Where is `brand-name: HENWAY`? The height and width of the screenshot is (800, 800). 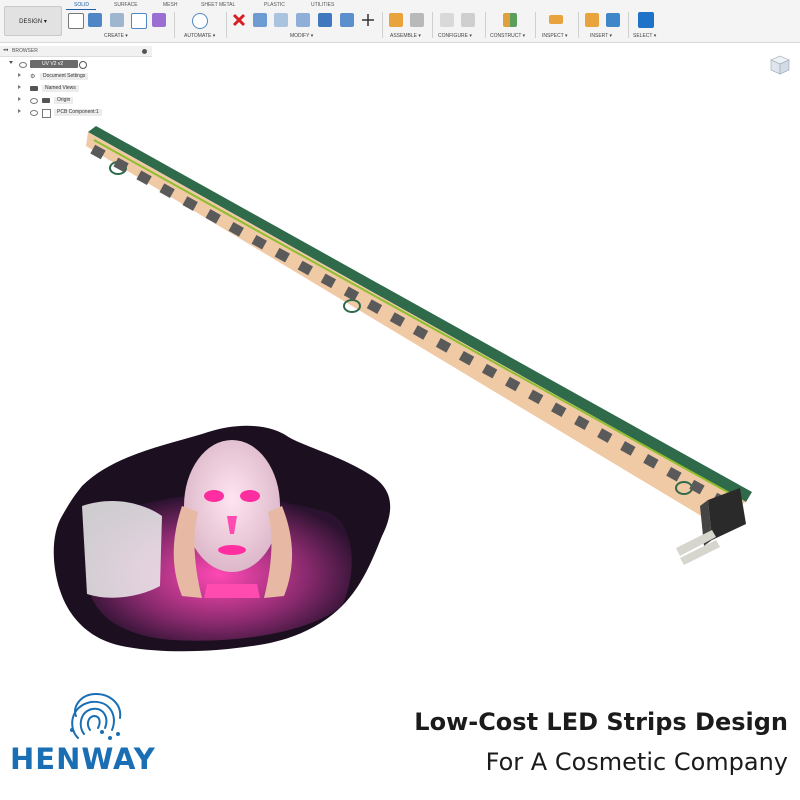 brand-name: HENWAY is located at coordinates (83, 759).